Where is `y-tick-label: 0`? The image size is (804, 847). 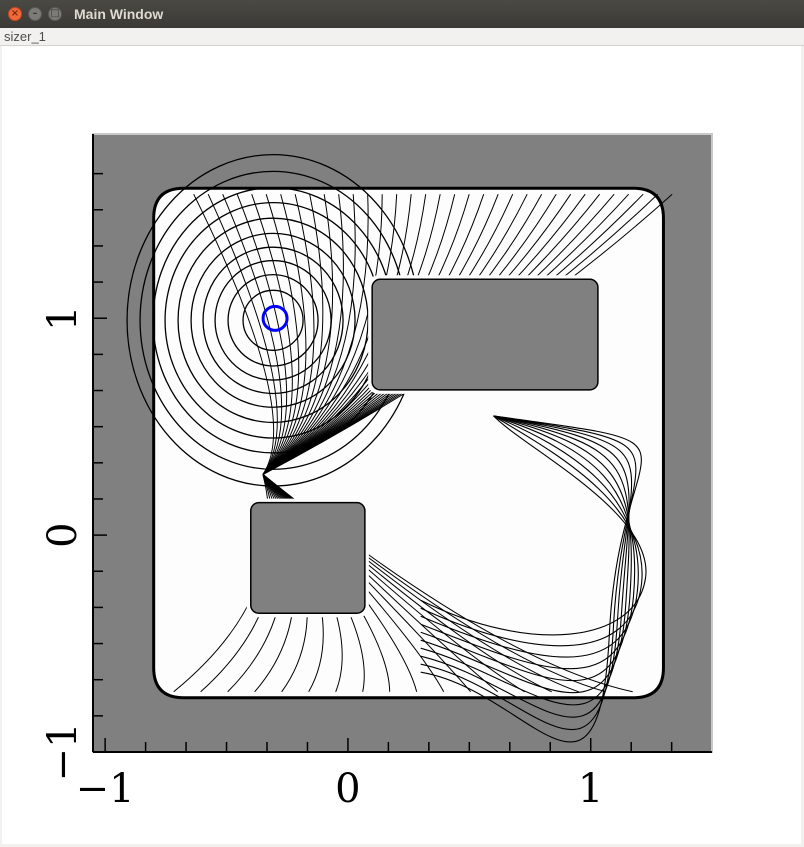
y-tick-label: 0 is located at coordinates (63, 534).